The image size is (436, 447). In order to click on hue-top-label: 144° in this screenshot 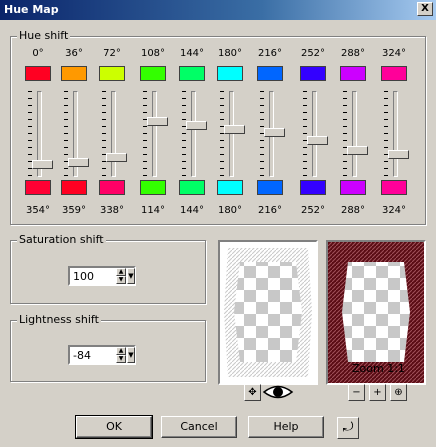, I will do `click(192, 53)`.